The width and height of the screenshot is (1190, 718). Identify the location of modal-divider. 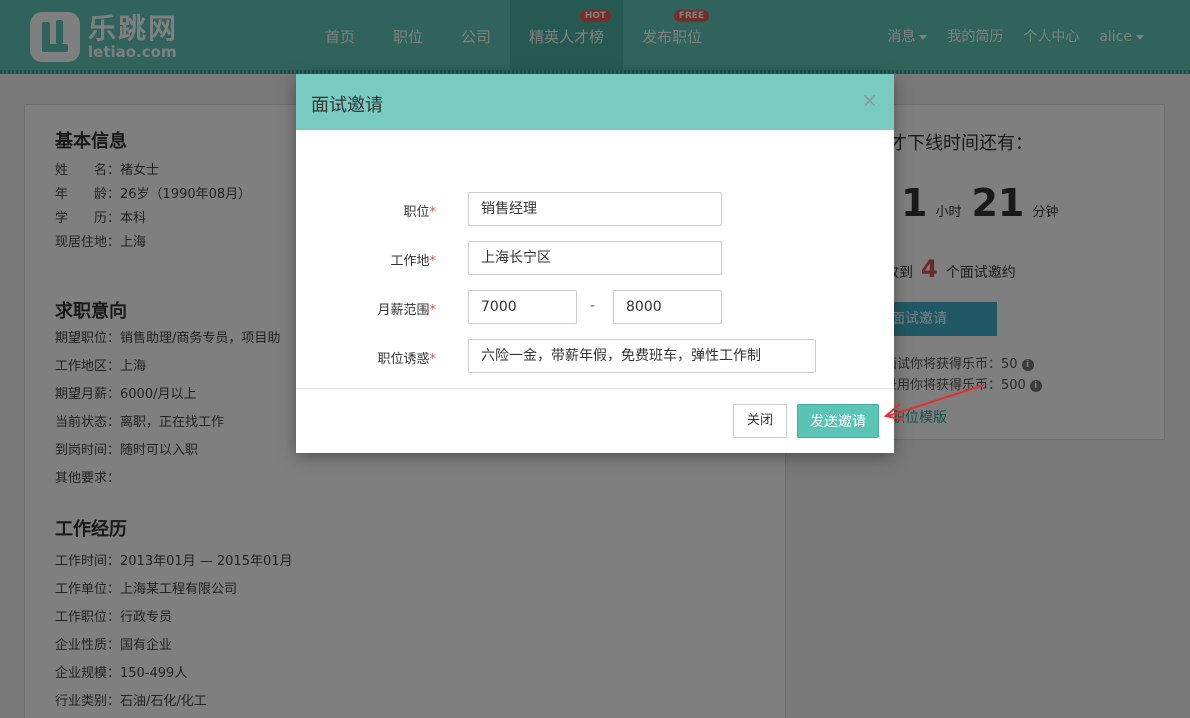
(595, 388).